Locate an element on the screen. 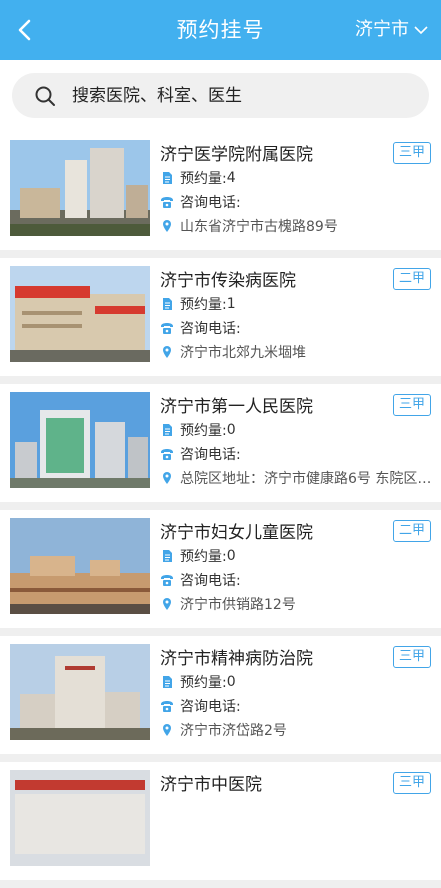 This screenshot has width=441, height=888. booking-row: 预约量: 1 is located at coordinates (198, 304).